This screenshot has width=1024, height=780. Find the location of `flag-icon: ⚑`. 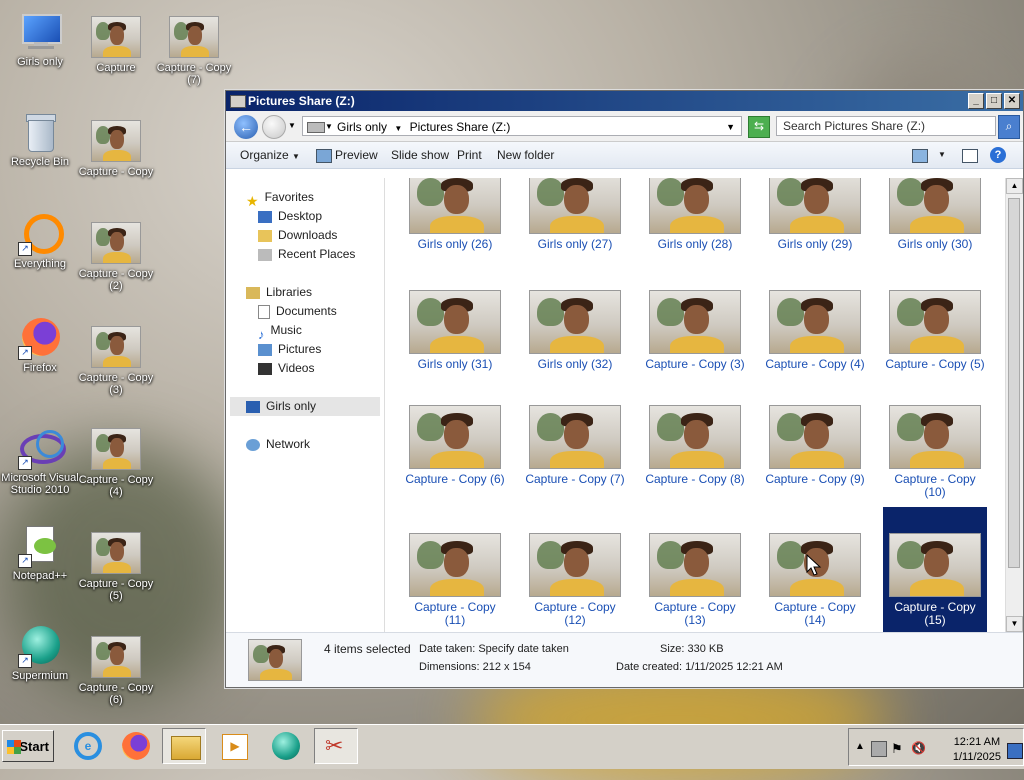

flag-icon: ⚑ is located at coordinates (898, 748).